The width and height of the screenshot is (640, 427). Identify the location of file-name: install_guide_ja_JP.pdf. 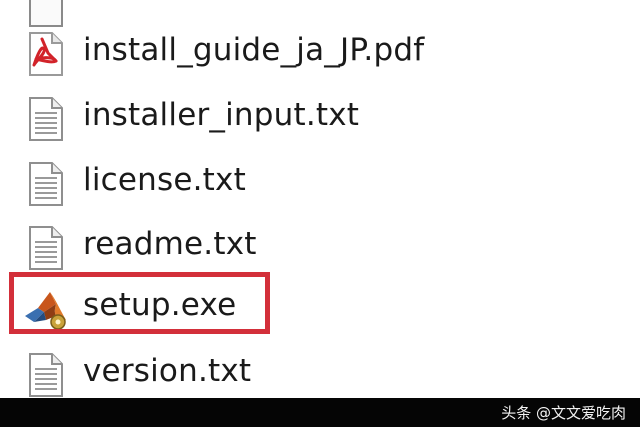
(254, 50).